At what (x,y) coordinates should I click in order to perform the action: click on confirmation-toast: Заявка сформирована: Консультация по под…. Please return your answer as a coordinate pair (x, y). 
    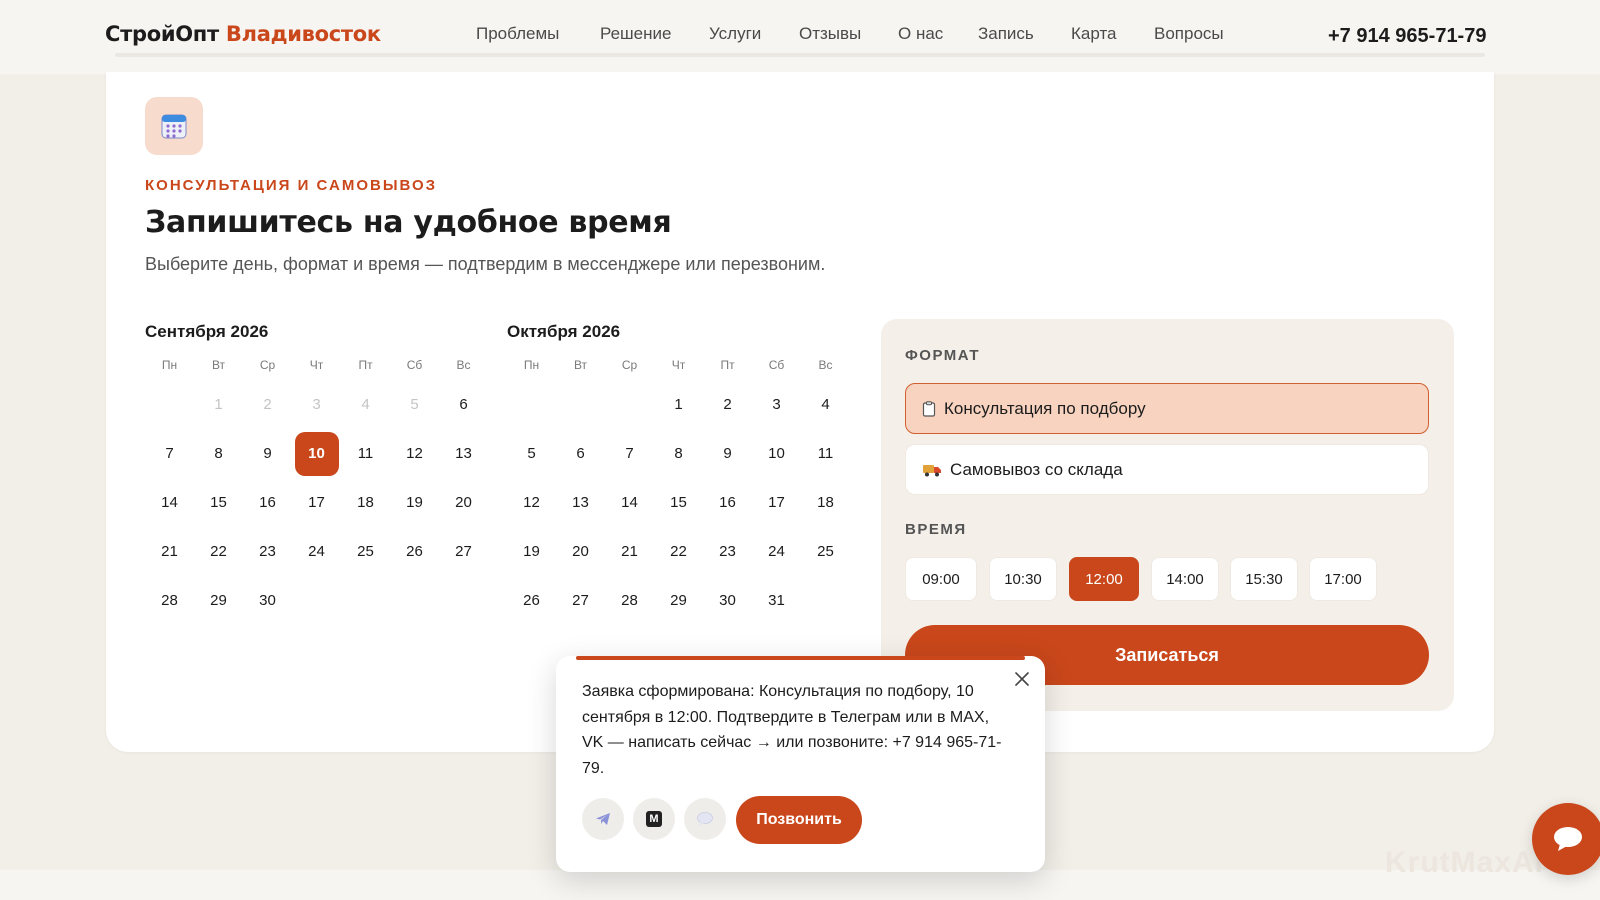
    Looking at the image, I should click on (800, 764).